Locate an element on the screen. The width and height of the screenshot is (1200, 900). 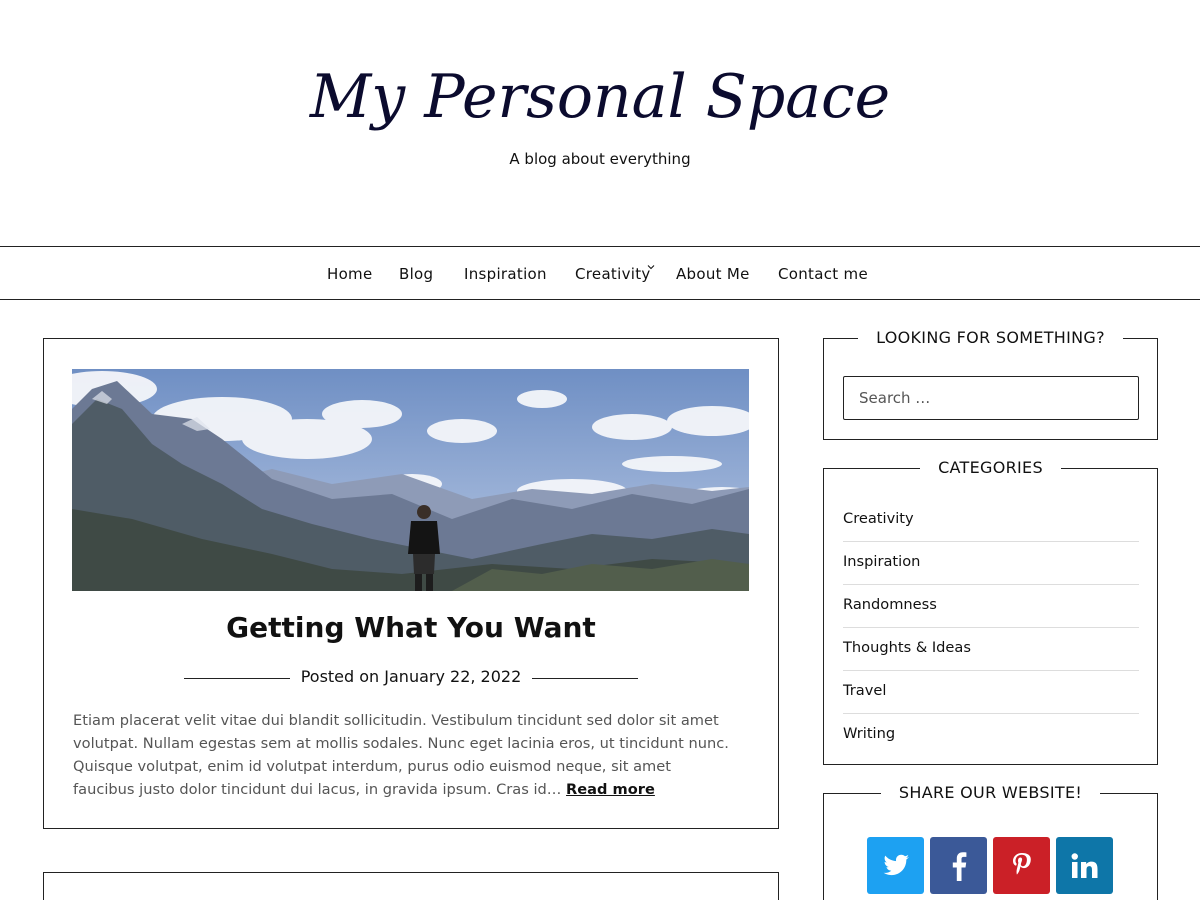
linkedin-share-button is located at coordinates (1084, 865).